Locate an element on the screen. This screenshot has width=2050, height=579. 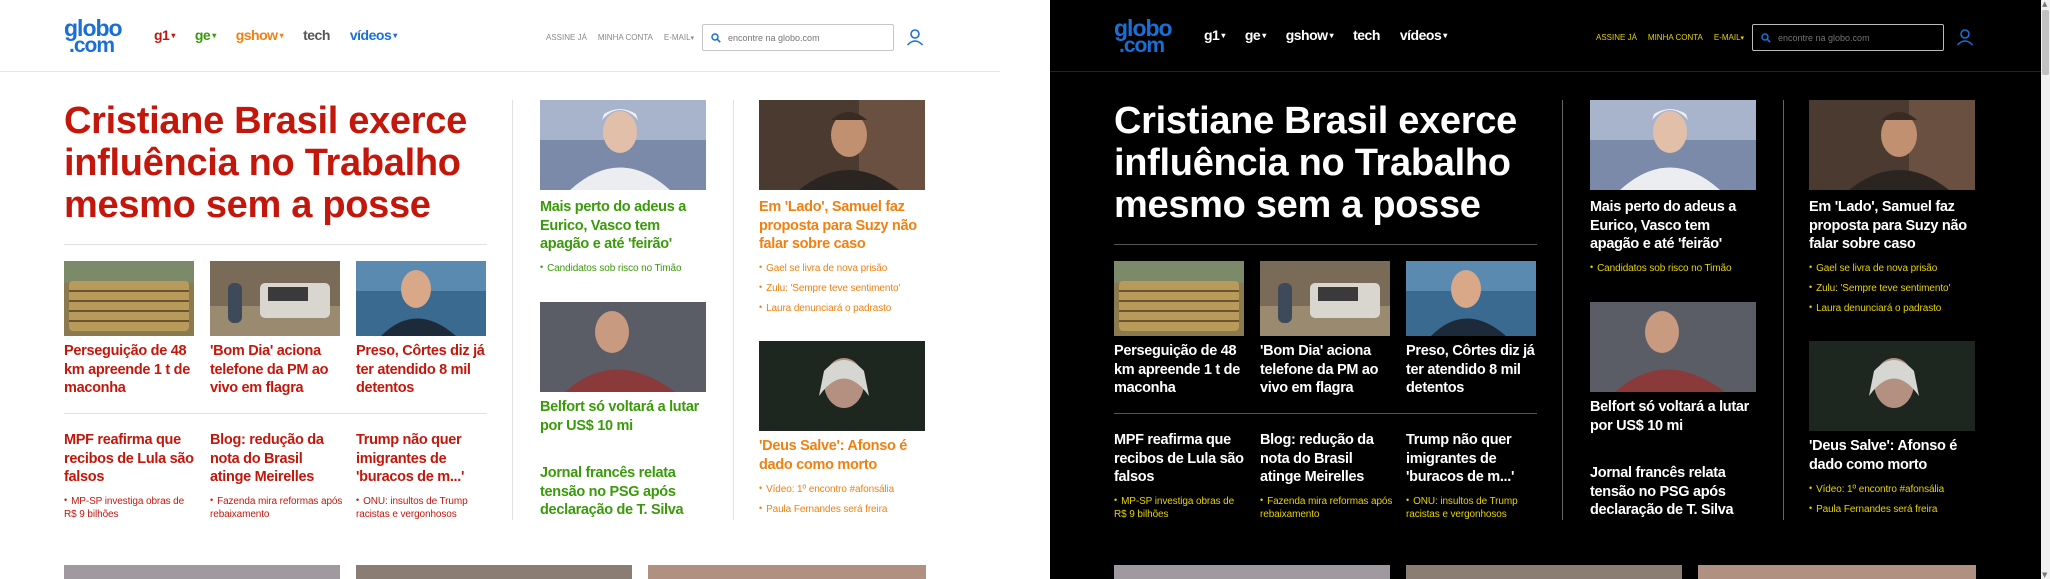
main-nav: g1 ▾ ge ▾ gshow ▾ tech vídeos ▾ is located at coordinates (275, 35).